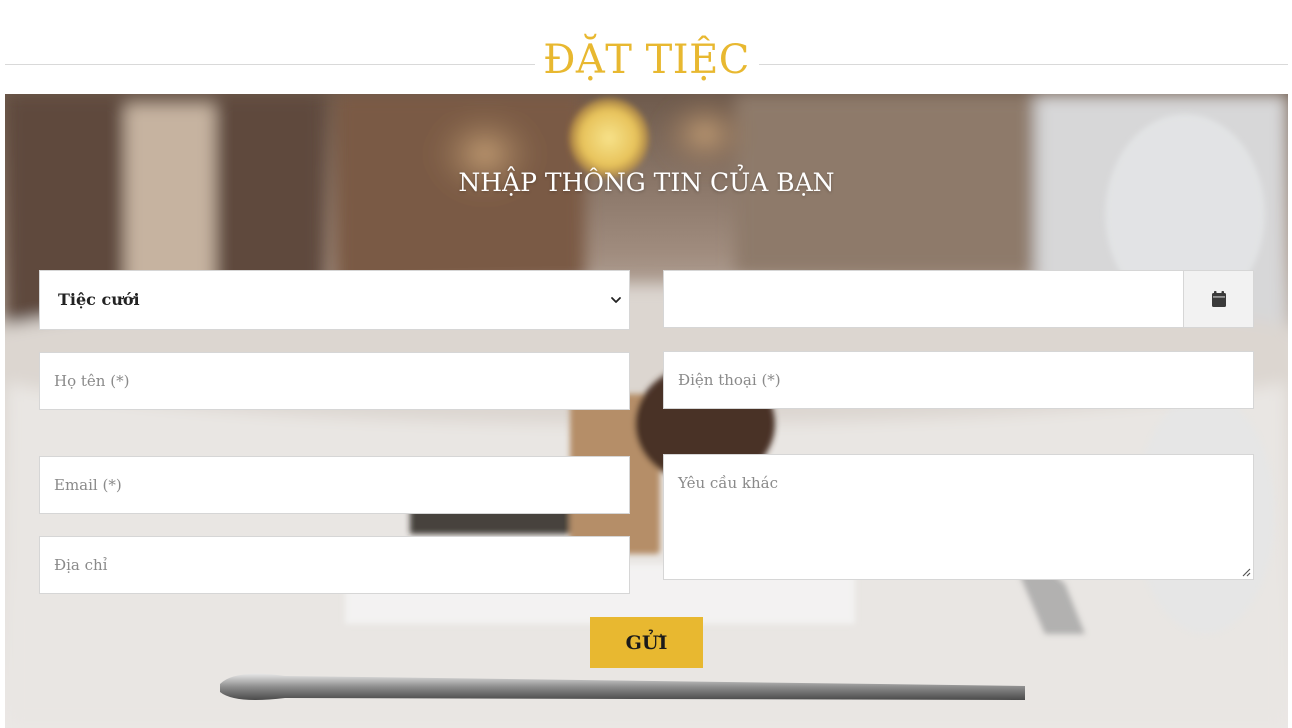  I want to click on full-name-field: Họ tên (*), so click(334, 381).